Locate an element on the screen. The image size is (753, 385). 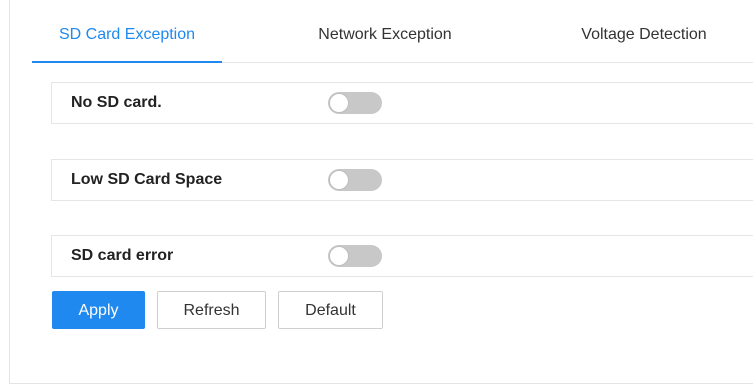
setting-label: SD card error is located at coordinates (122, 255).